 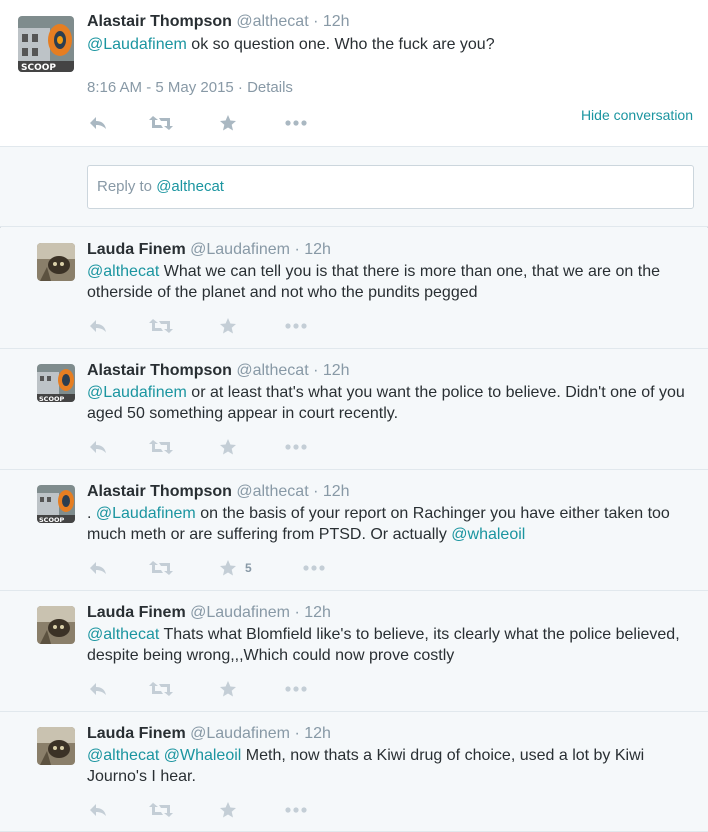 What do you see at coordinates (637, 115) in the screenshot?
I see `hide-conversation-link: Hide conversation` at bounding box center [637, 115].